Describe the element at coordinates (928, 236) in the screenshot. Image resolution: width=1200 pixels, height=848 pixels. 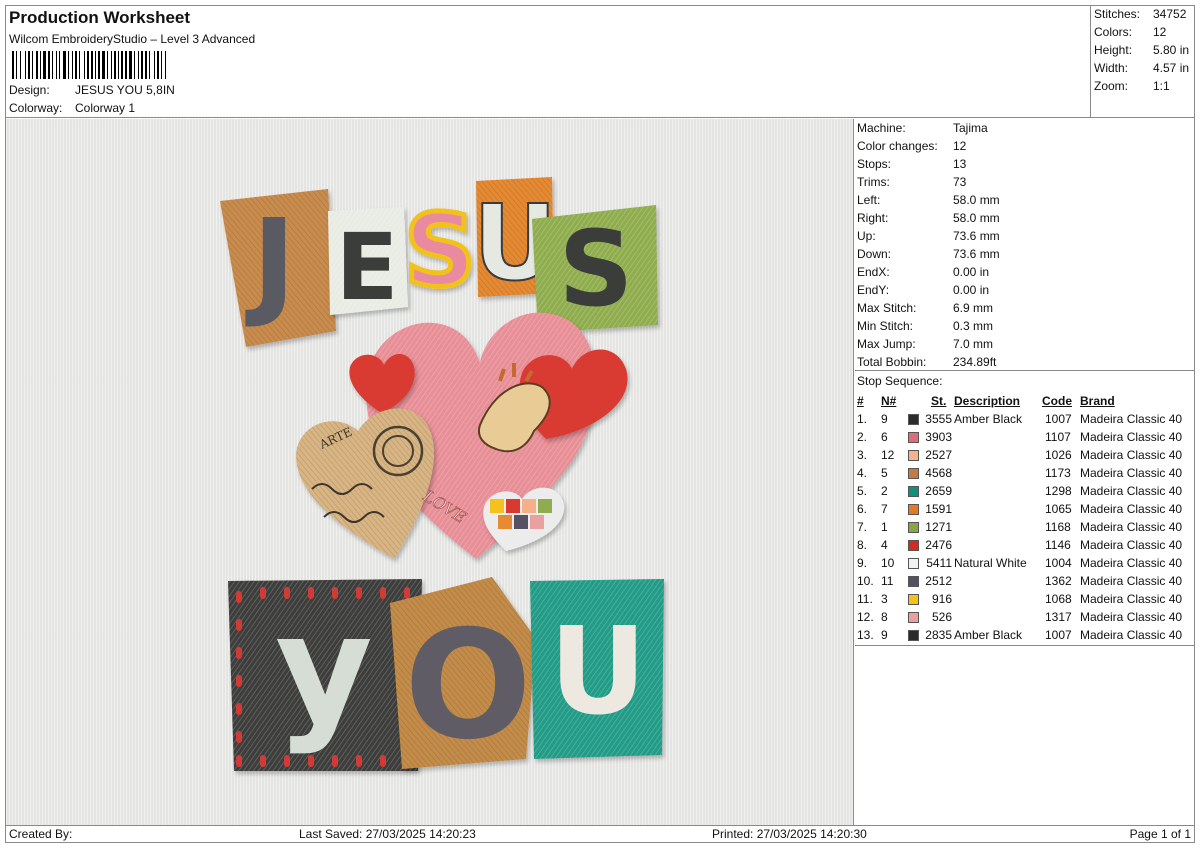
I see `machine-row: Up: 73.6 mm` at that location.